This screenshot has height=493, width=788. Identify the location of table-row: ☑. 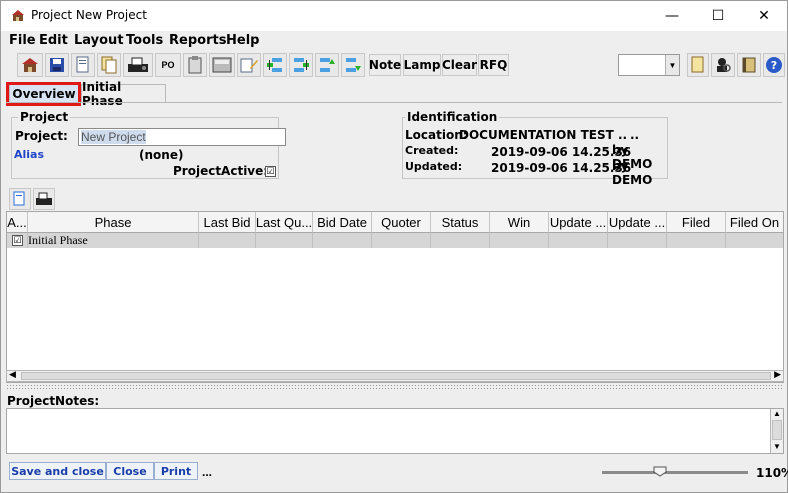
(17, 240).